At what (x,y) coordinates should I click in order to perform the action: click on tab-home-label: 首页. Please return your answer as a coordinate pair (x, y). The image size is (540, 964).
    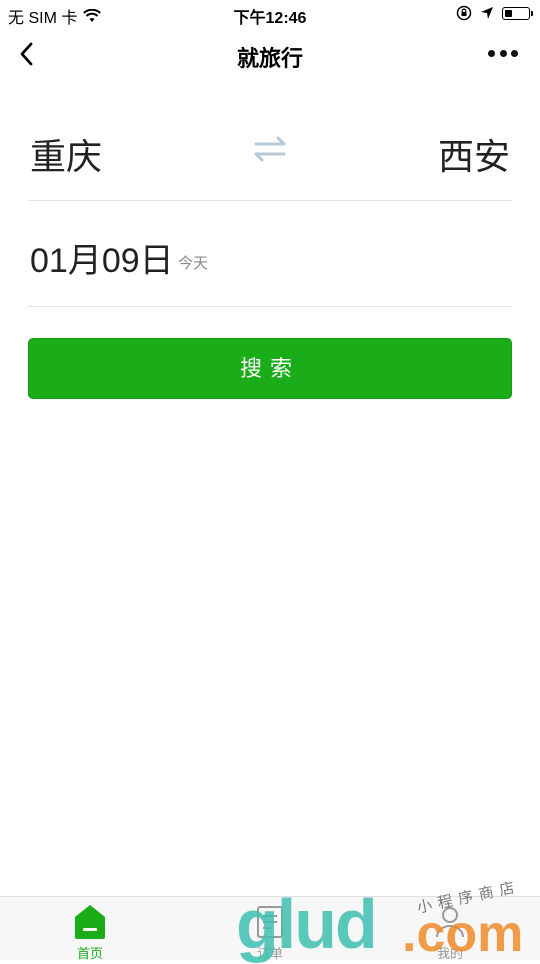
    Looking at the image, I should click on (89, 953).